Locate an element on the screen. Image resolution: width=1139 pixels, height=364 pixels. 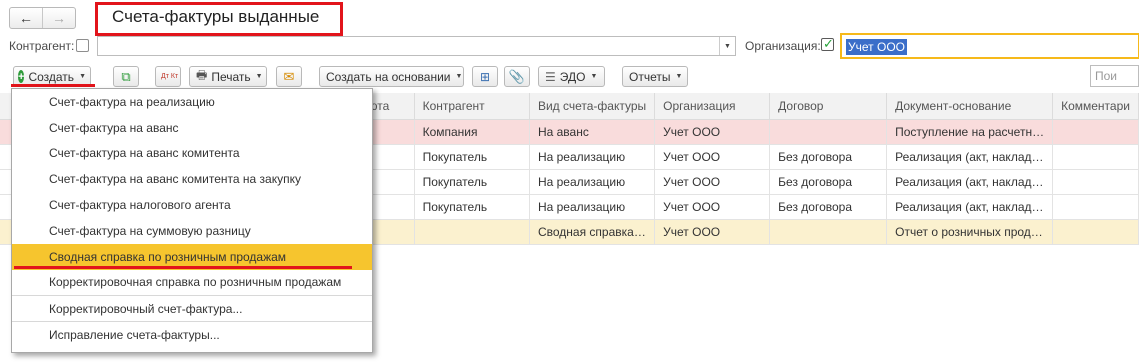
plus-icon: + is located at coordinates (21, 76).